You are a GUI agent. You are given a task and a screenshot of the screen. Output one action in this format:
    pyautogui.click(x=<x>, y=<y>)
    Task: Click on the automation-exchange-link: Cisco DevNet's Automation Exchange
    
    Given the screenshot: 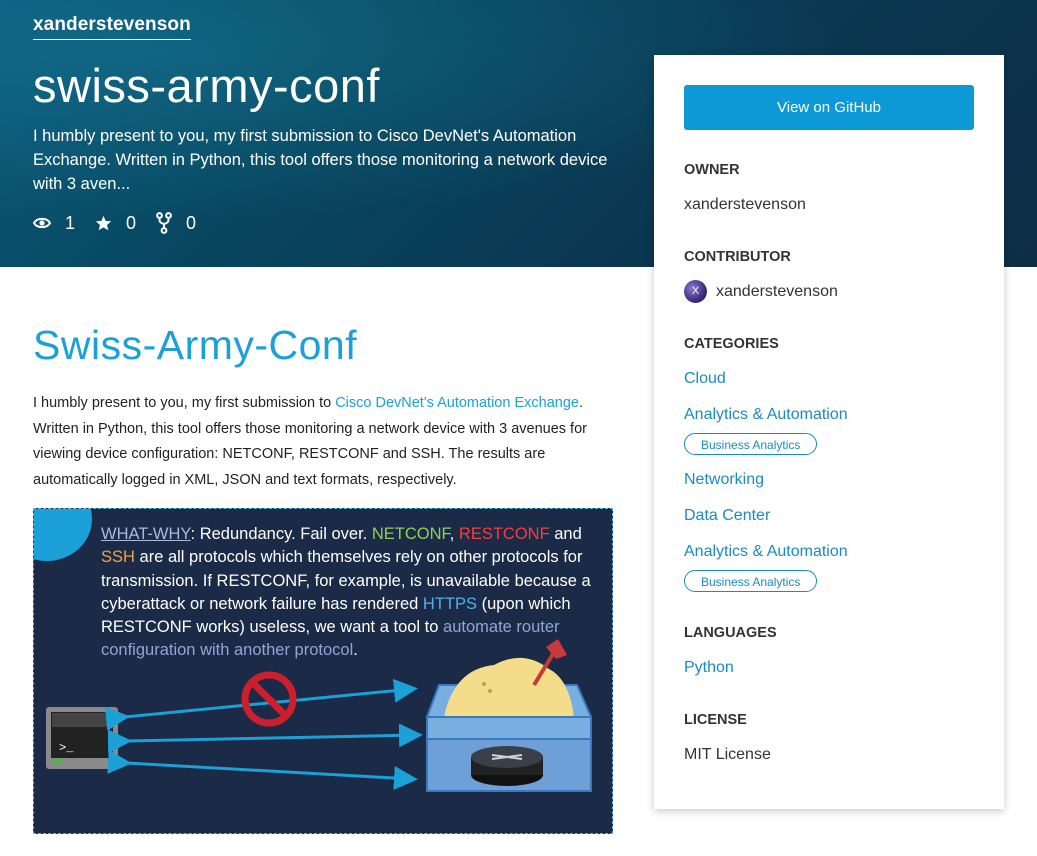 What is the action you would take?
    pyautogui.click(x=457, y=403)
    